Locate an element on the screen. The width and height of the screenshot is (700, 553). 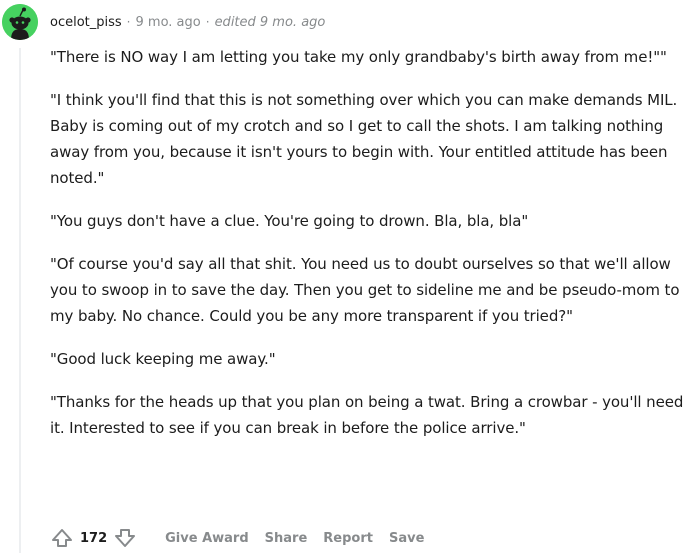
snoo-avatar-icon is located at coordinates (20, 22).